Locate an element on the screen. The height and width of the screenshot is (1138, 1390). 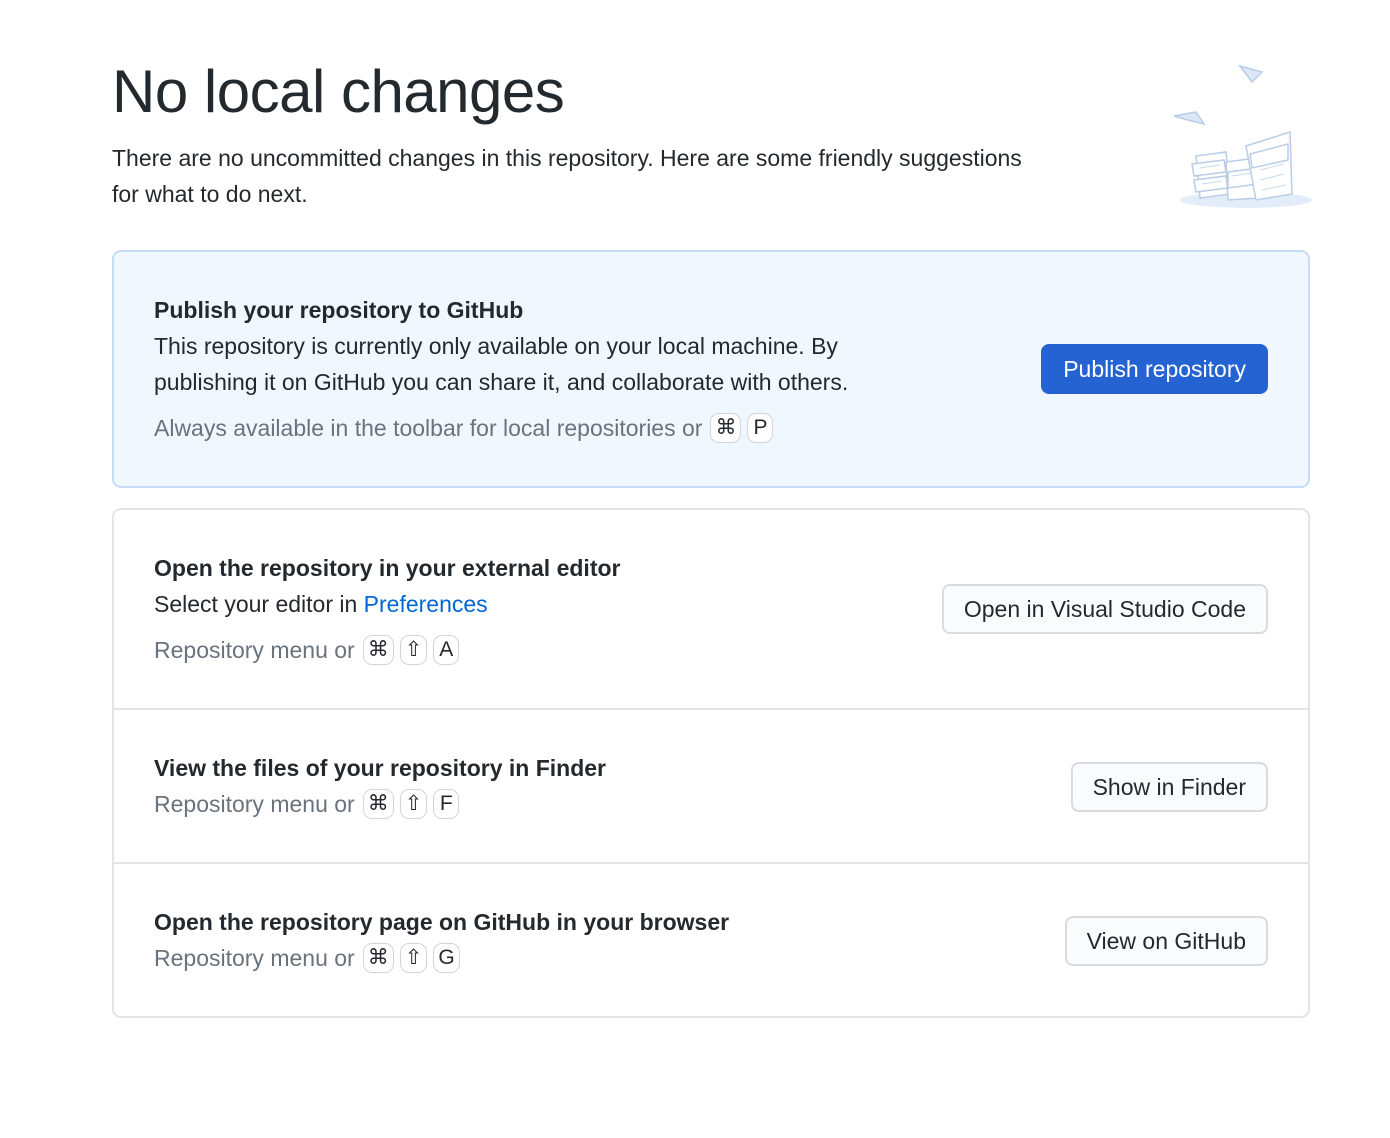
f-key: F is located at coordinates (446, 804).